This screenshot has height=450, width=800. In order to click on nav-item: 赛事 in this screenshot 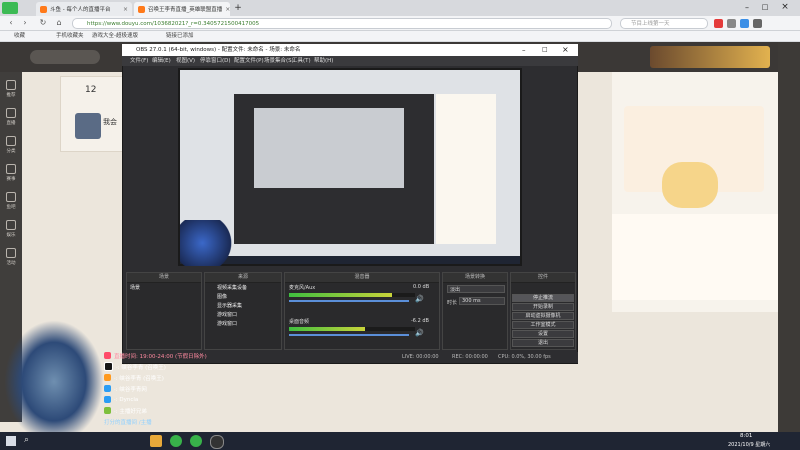, I will do `click(11, 173)`.